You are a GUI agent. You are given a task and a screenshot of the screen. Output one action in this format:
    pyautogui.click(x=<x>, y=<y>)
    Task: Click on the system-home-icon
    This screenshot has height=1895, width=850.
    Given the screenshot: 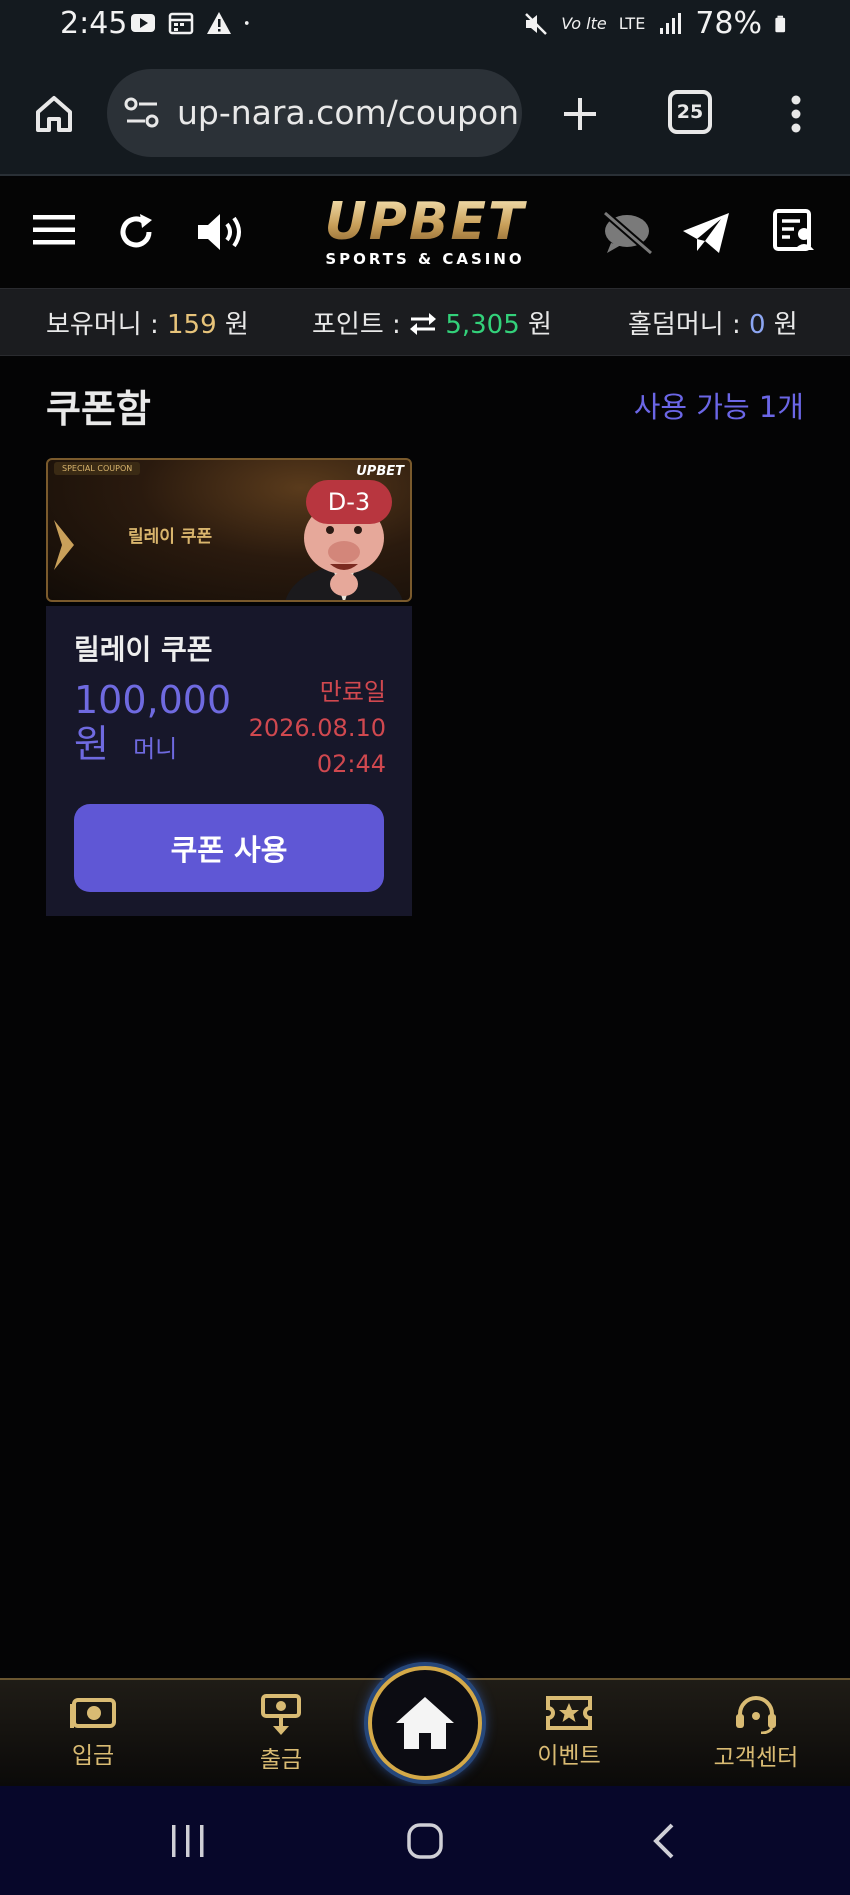 What is the action you would take?
    pyautogui.click(x=425, y=1841)
    